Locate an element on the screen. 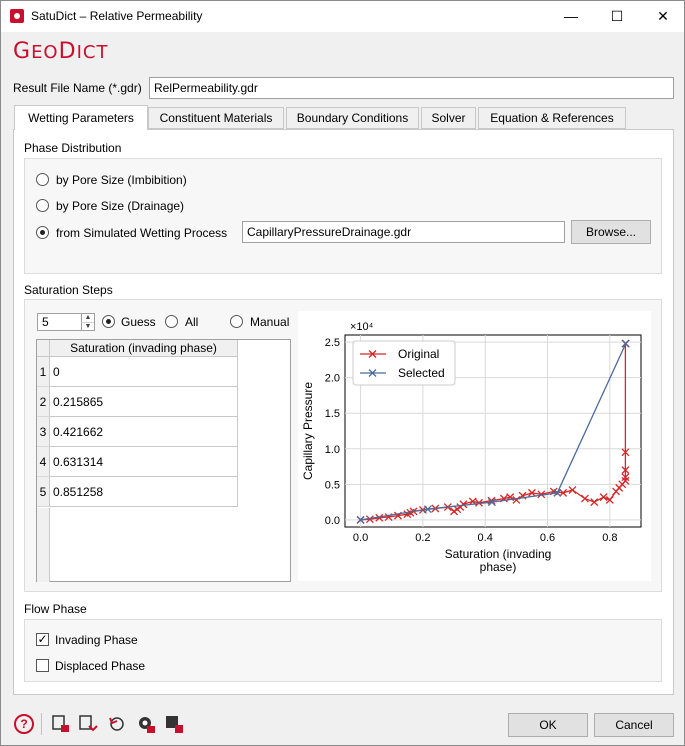 Image resolution: width=685 pixels, height=746 pixels. y-axis-label: Capillary Pressure is located at coordinates (308, 431).